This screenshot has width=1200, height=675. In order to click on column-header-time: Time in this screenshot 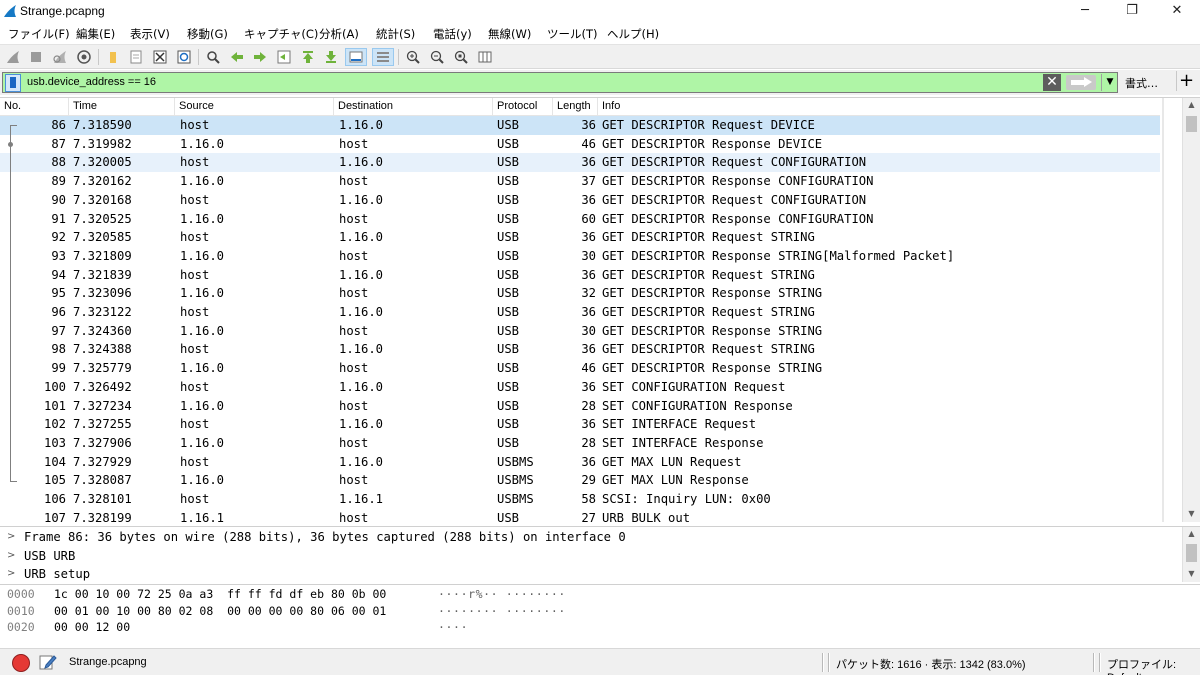, I will do `click(122, 107)`.